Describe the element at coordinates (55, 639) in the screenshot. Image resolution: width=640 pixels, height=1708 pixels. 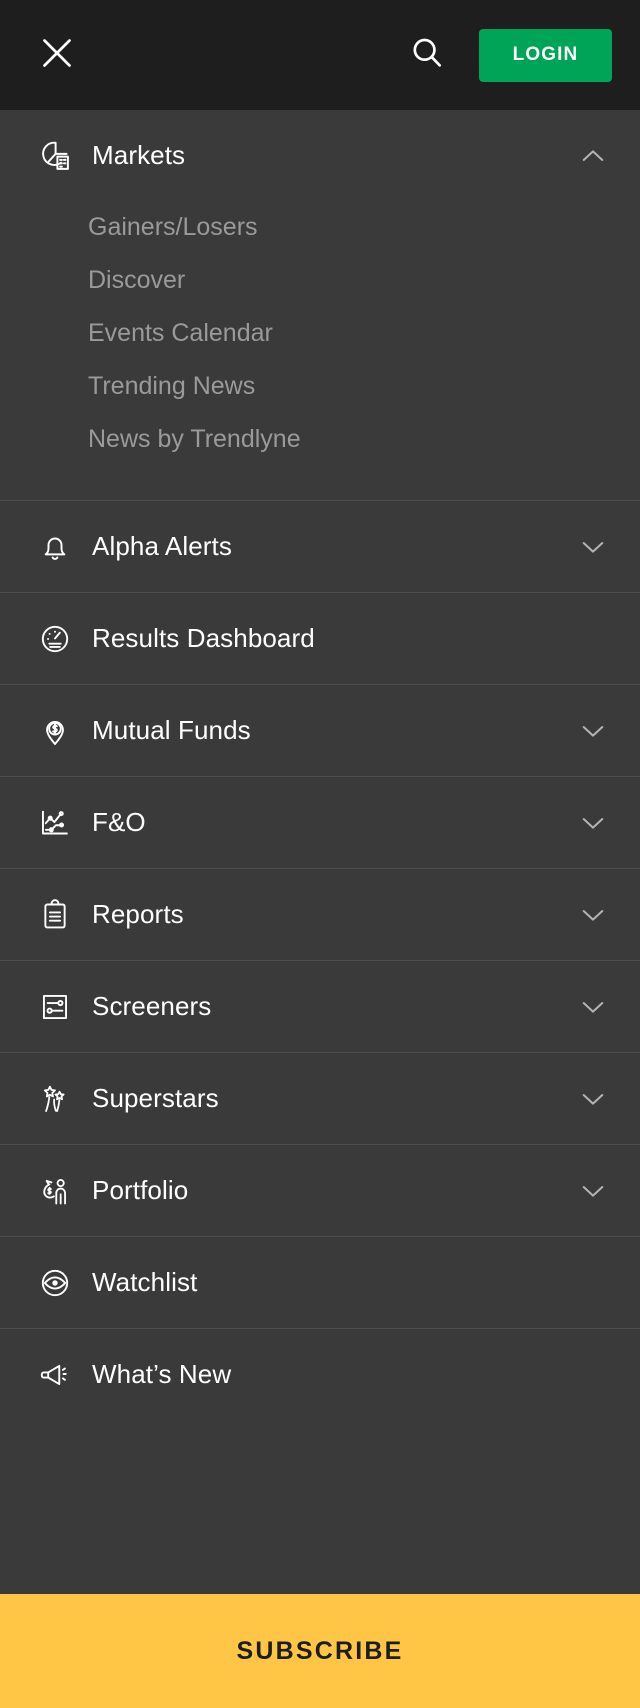
I see `gauge-icon` at that location.